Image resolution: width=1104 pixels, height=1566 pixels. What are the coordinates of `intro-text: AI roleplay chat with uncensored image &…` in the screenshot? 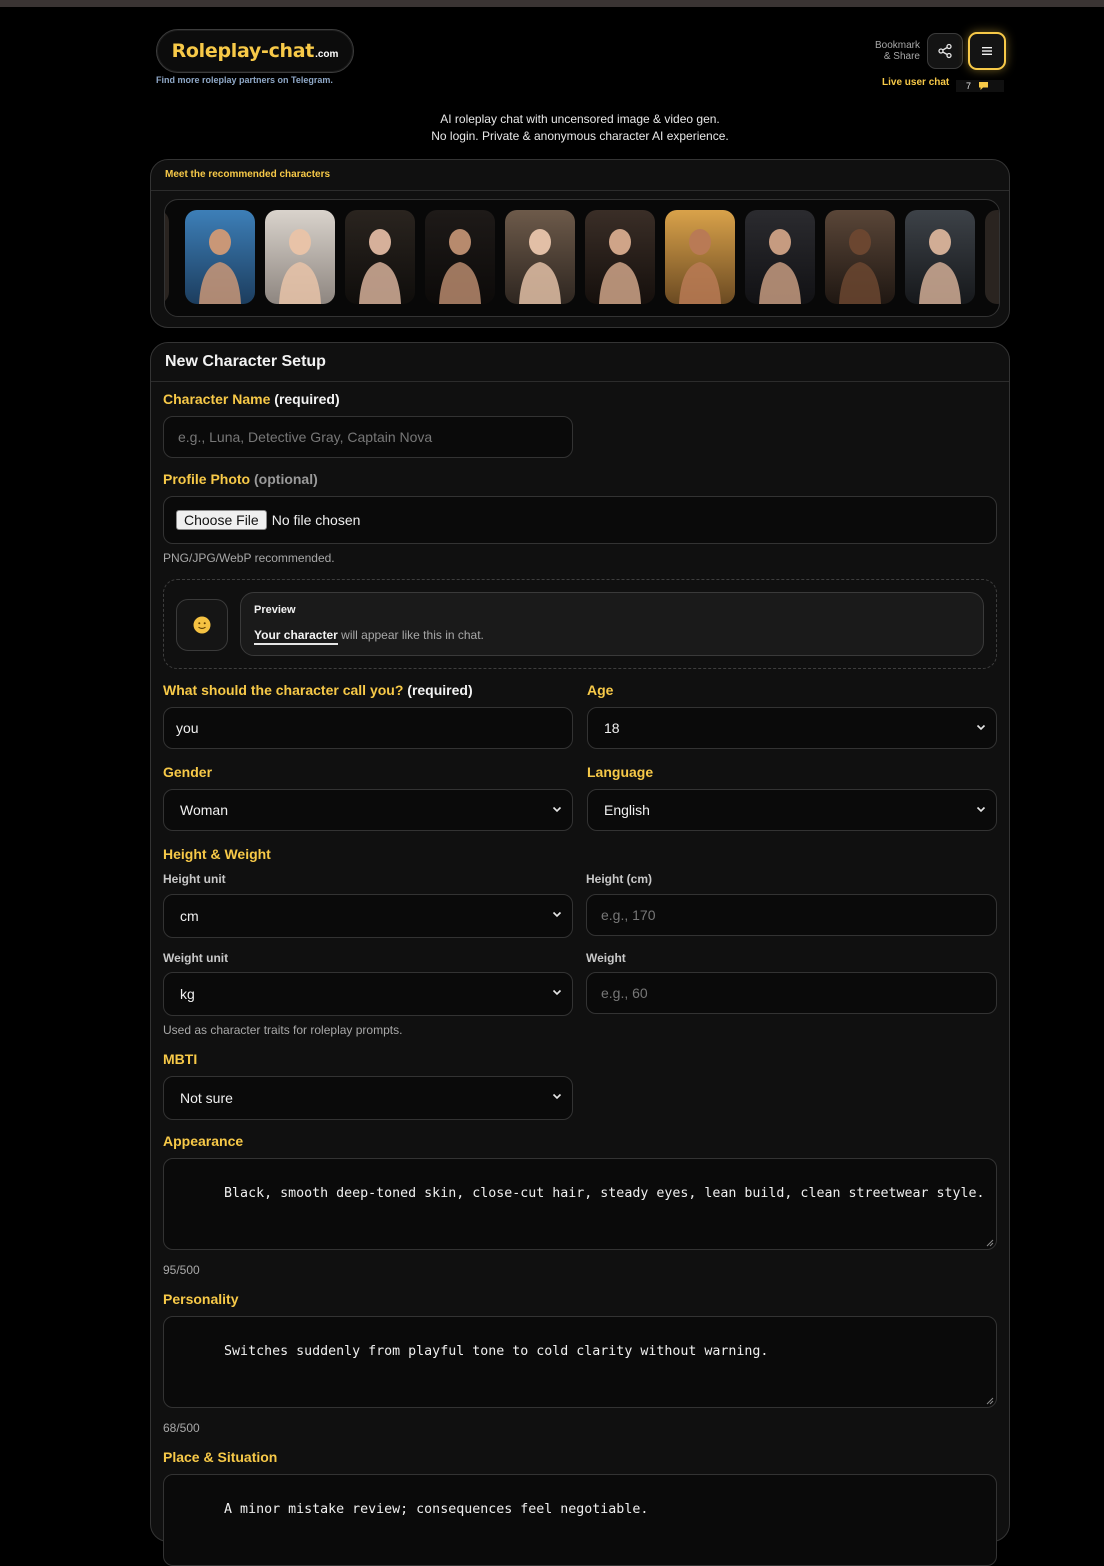 It's located at (580, 127).